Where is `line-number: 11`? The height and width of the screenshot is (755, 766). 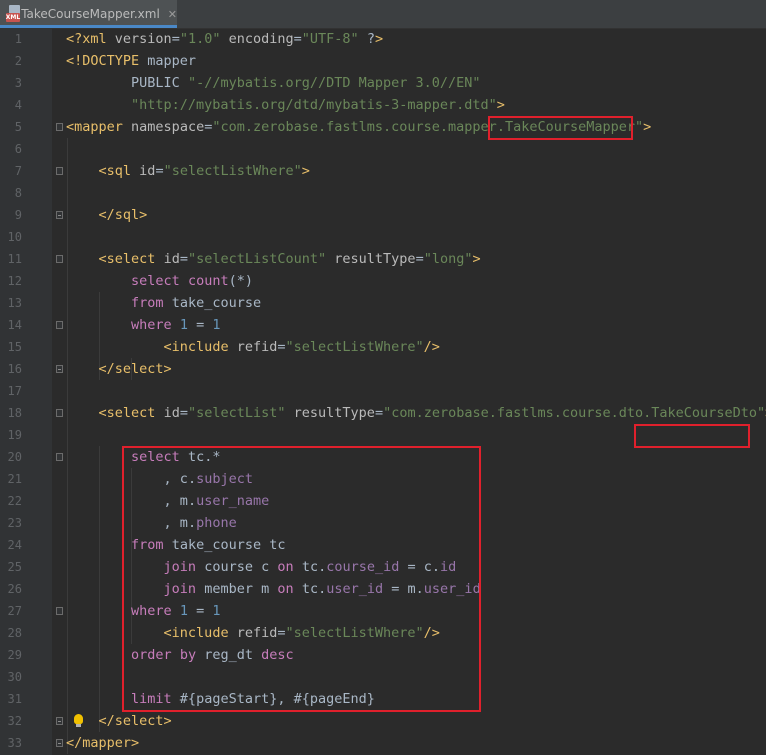
line-number: 11 is located at coordinates (14, 259).